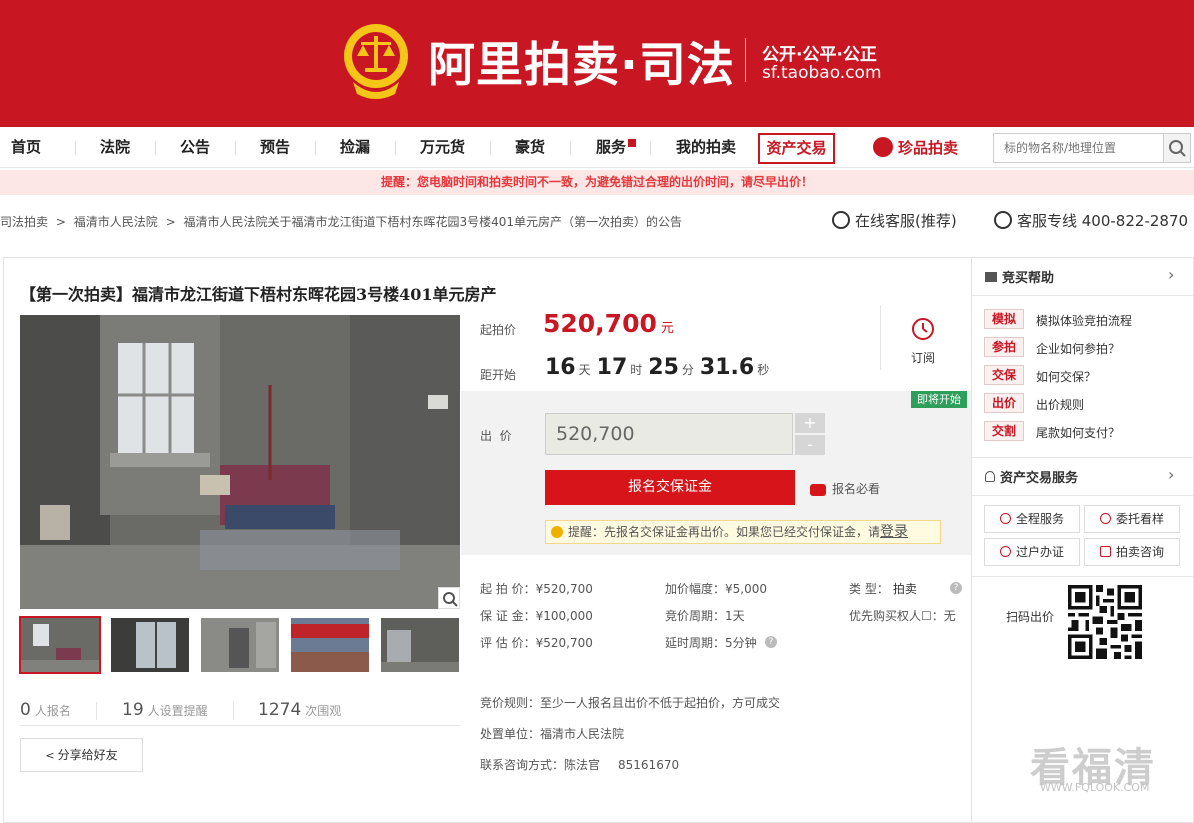  I want to click on detail-contact: 联系咨询方式：陈法官 85161670, so click(579, 764).